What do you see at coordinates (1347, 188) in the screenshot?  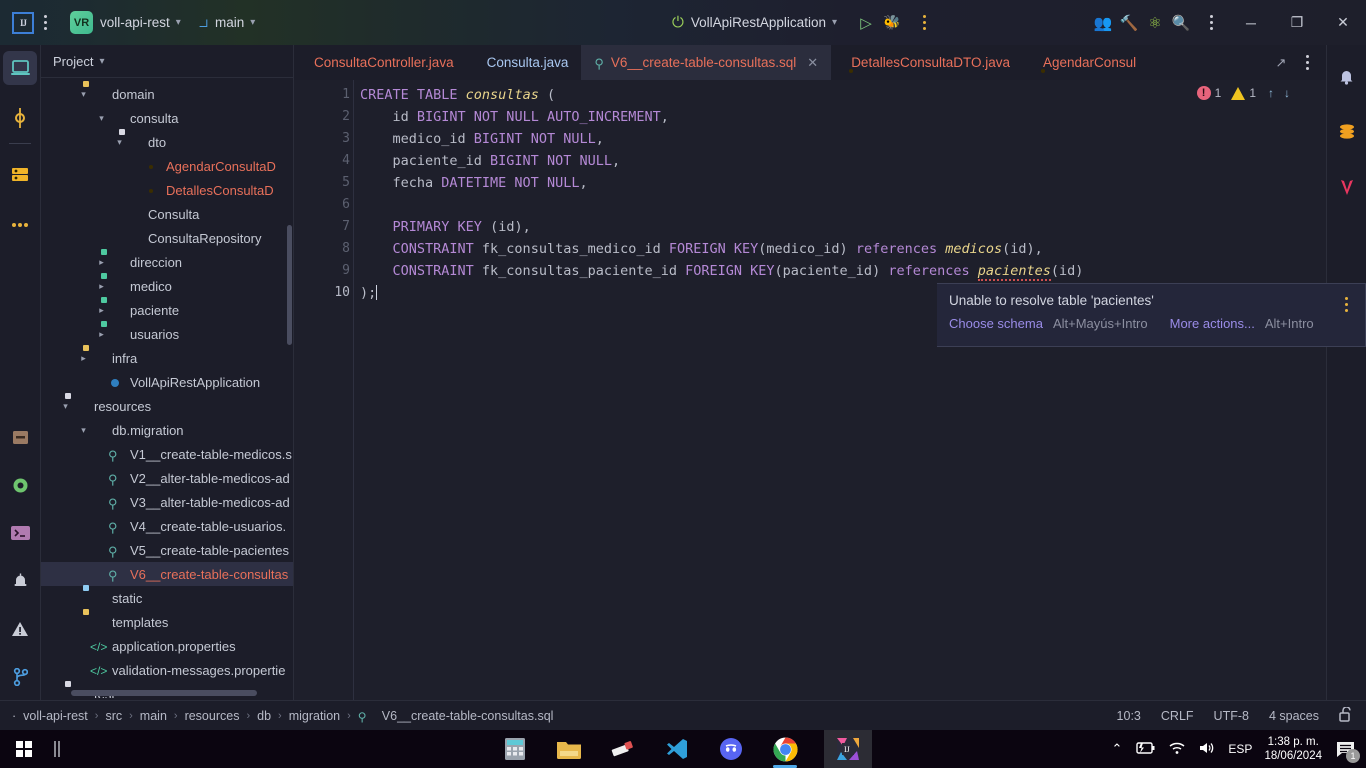 I see `maven-icon` at bounding box center [1347, 188].